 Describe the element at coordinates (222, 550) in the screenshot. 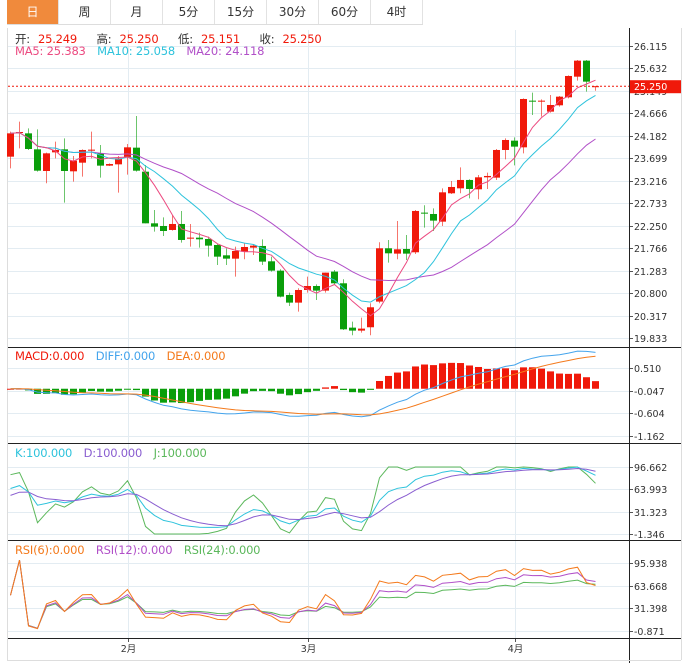

I see `rsi-legend-24: RSI(24):0.000` at that location.